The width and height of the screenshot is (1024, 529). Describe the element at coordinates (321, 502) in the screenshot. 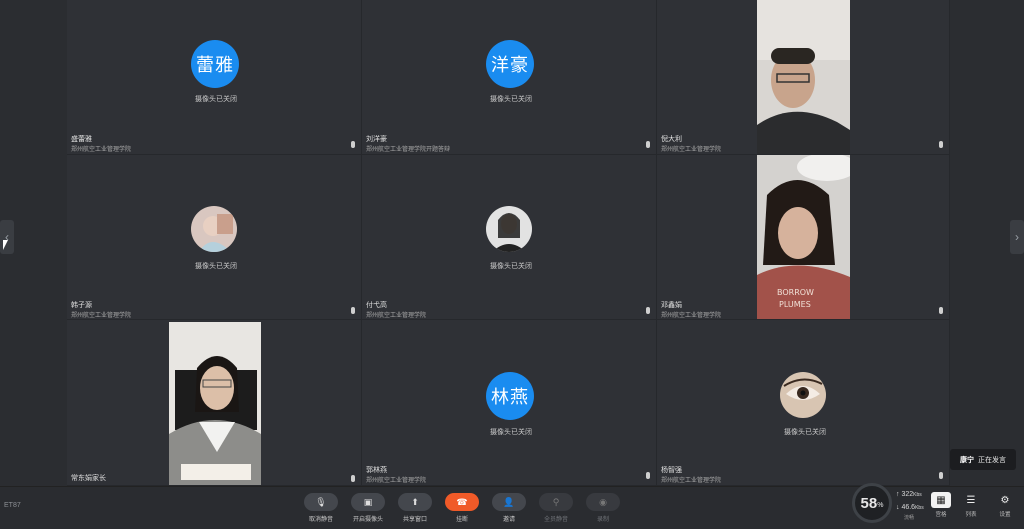

I see `mic-icon: 🎙` at that location.